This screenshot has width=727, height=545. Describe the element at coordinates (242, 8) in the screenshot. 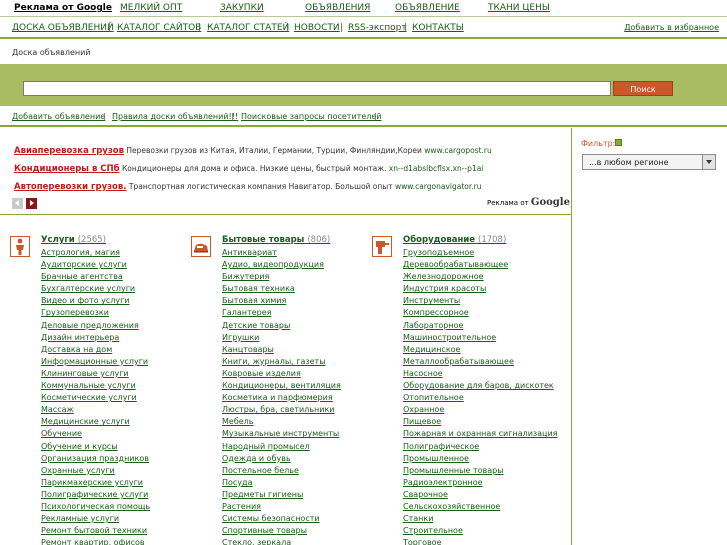

I see `ad-link-purchases: ЗАКУПКИ` at that location.